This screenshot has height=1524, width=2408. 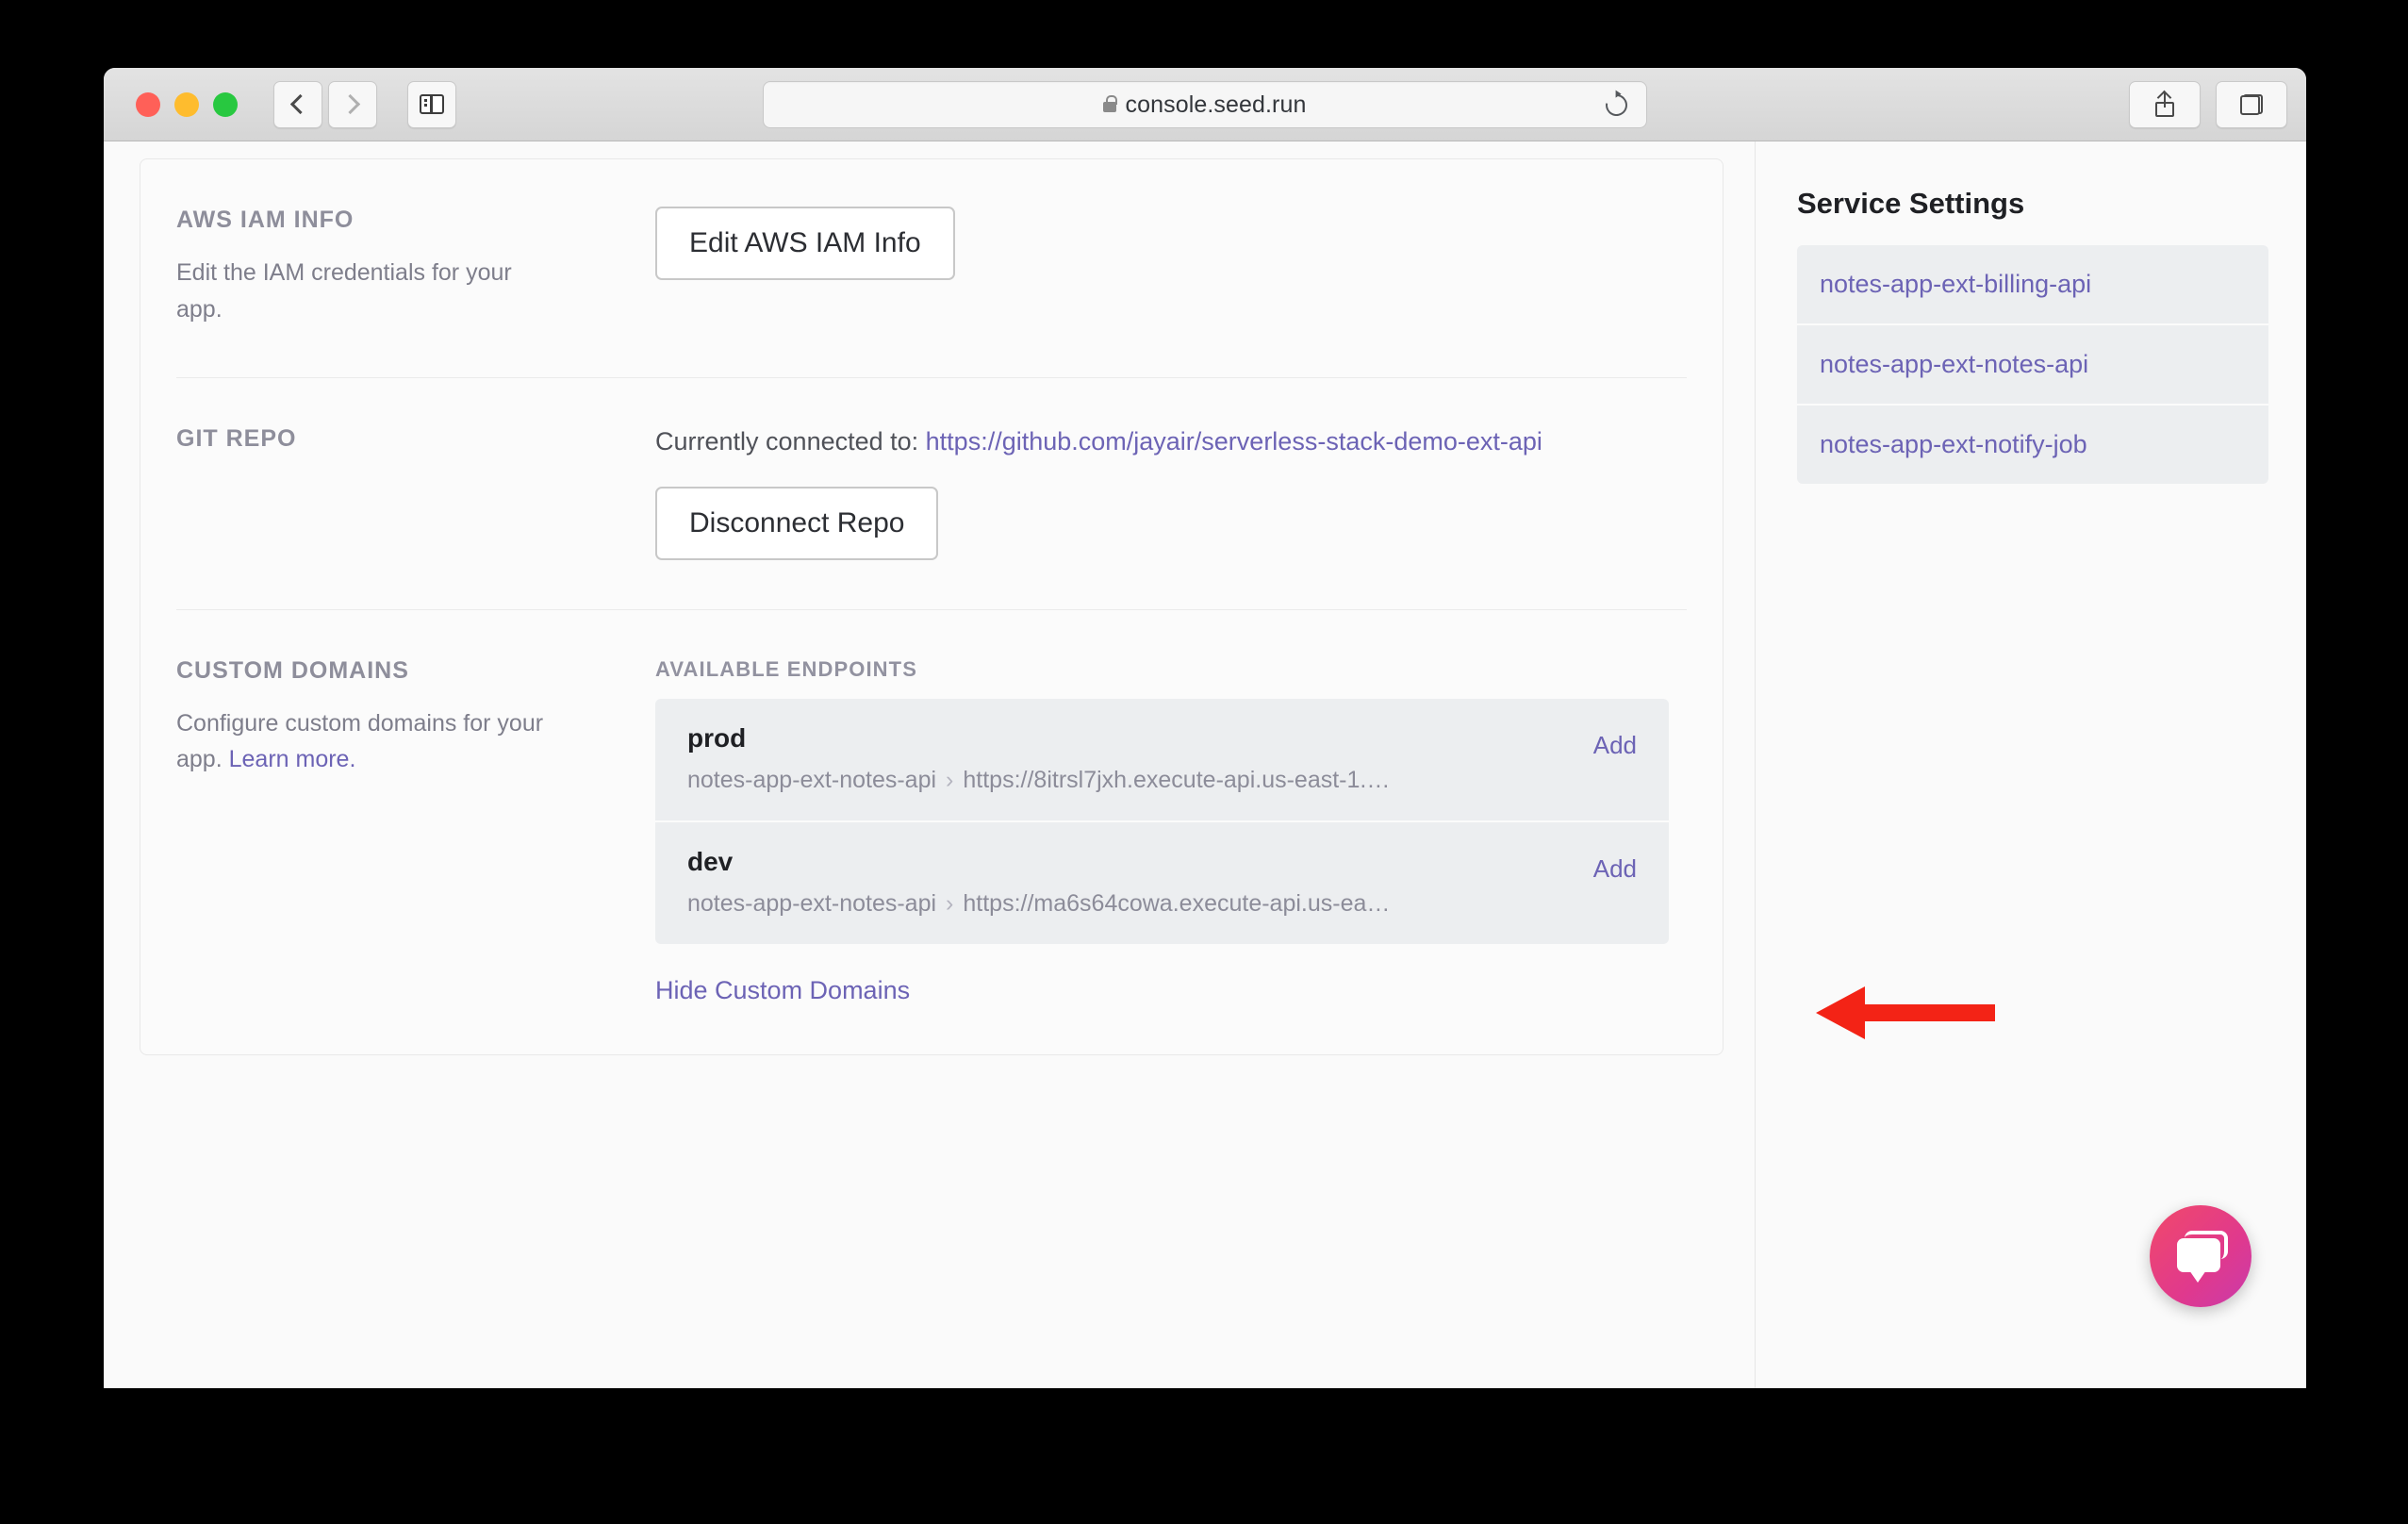 What do you see at coordinates (2208, 104) in the screenshot?
I see `toolbar-right-actions` at bounding box center [2208, 104].